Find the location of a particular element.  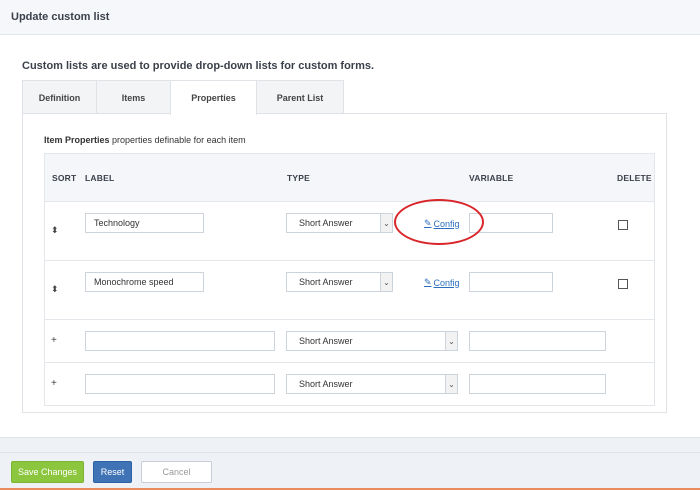

tab-items: Items is located at coordinates (133, 97).